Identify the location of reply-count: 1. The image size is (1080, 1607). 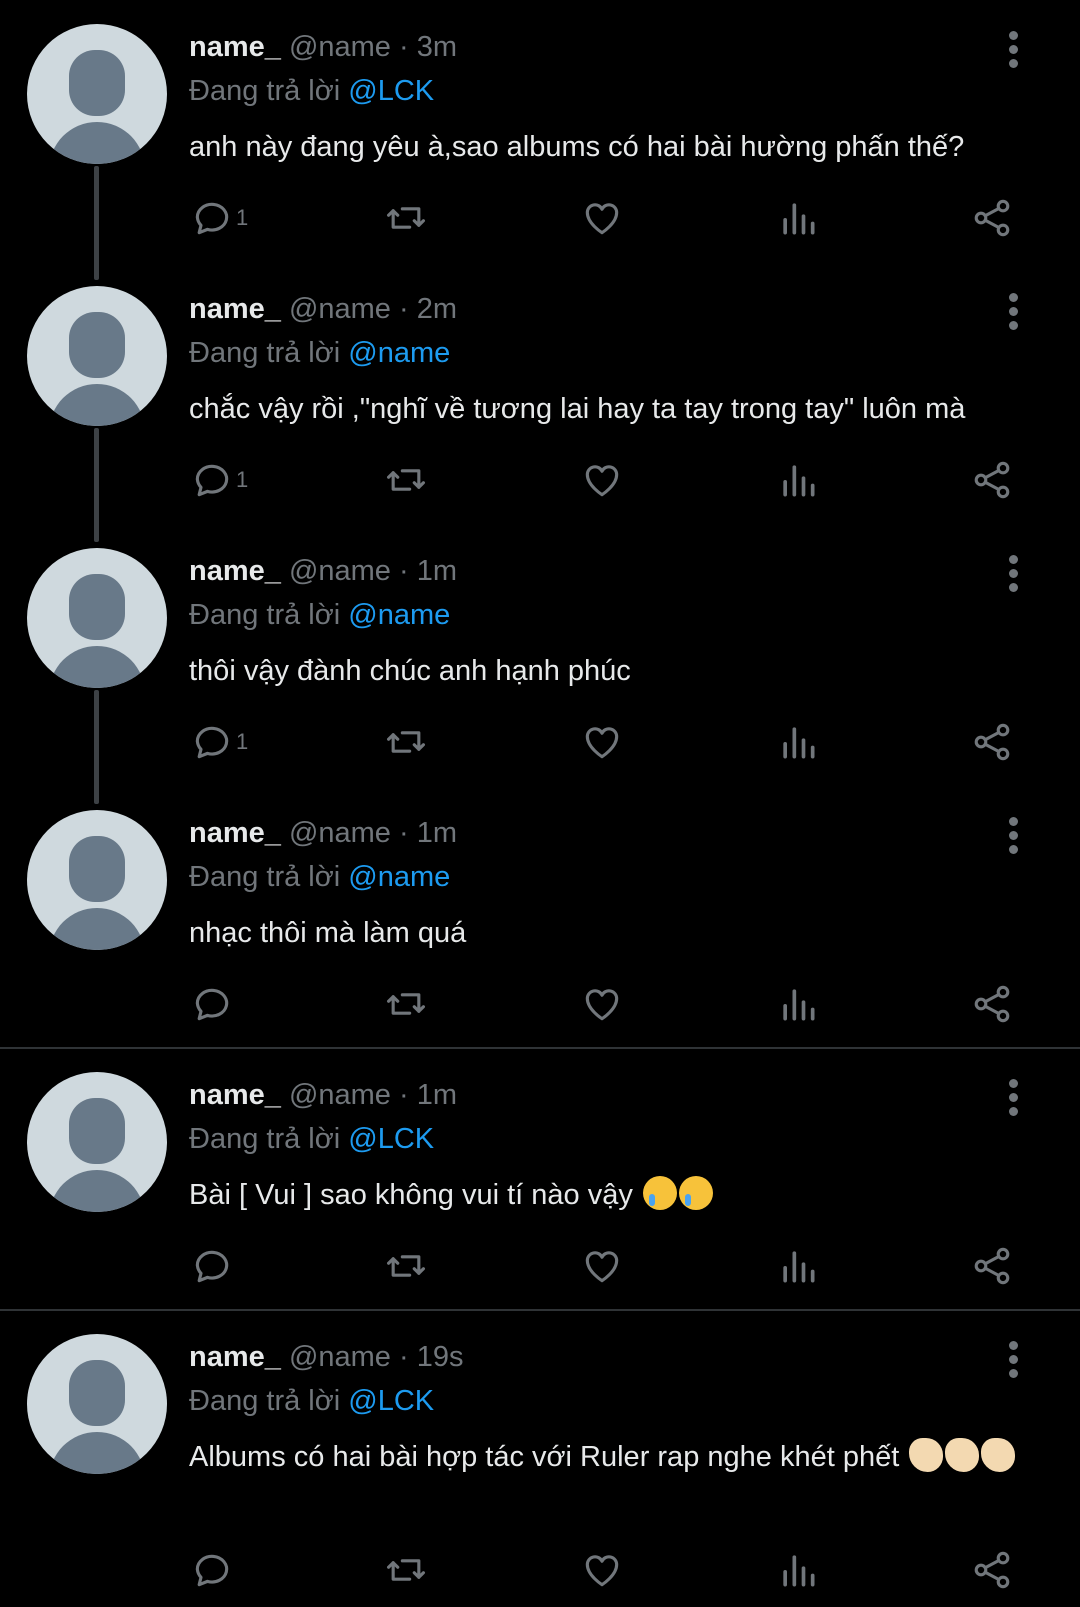
(242, 217).